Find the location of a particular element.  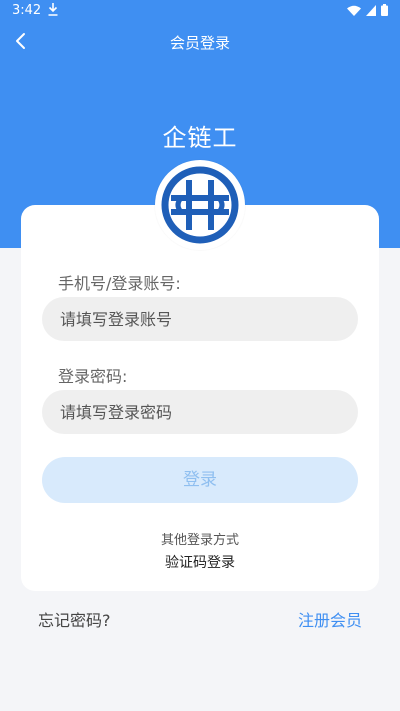

status-icons is located at coordinates (367, 10).